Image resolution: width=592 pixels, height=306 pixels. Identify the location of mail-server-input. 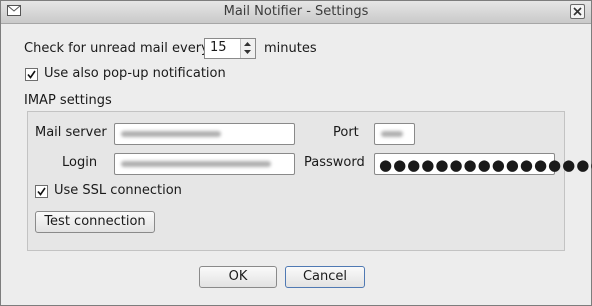
(204, 134).